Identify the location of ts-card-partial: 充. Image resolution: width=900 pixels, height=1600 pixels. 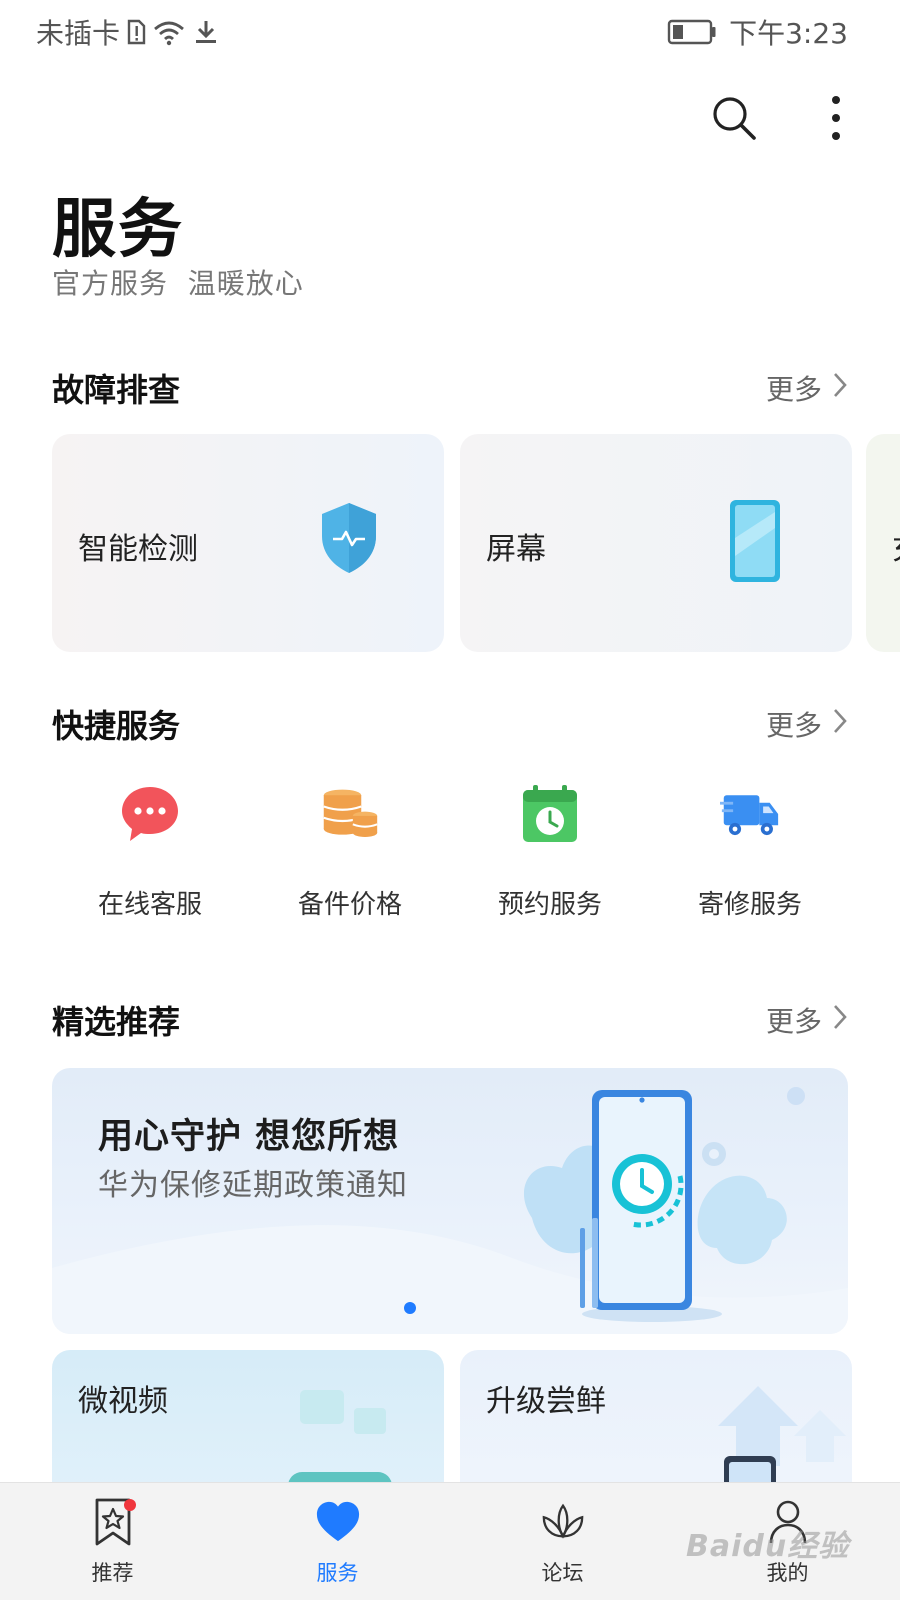
(883, 543).